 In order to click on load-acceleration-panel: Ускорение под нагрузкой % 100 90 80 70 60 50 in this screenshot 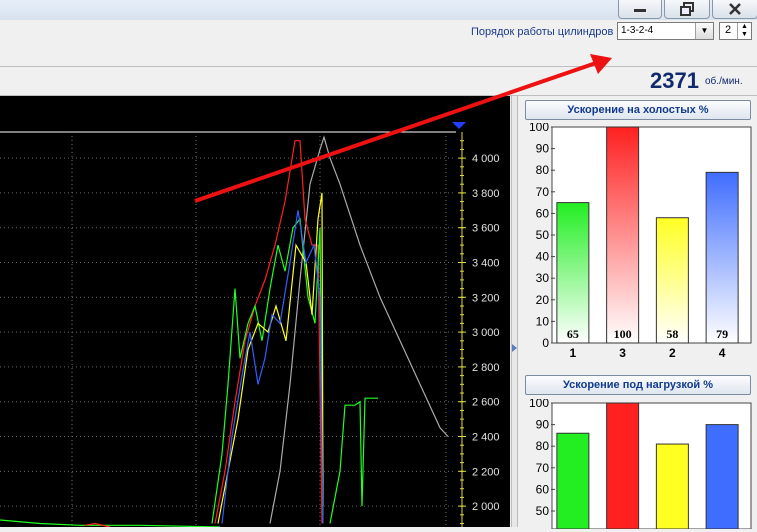, I will do `click(638, 450)`.